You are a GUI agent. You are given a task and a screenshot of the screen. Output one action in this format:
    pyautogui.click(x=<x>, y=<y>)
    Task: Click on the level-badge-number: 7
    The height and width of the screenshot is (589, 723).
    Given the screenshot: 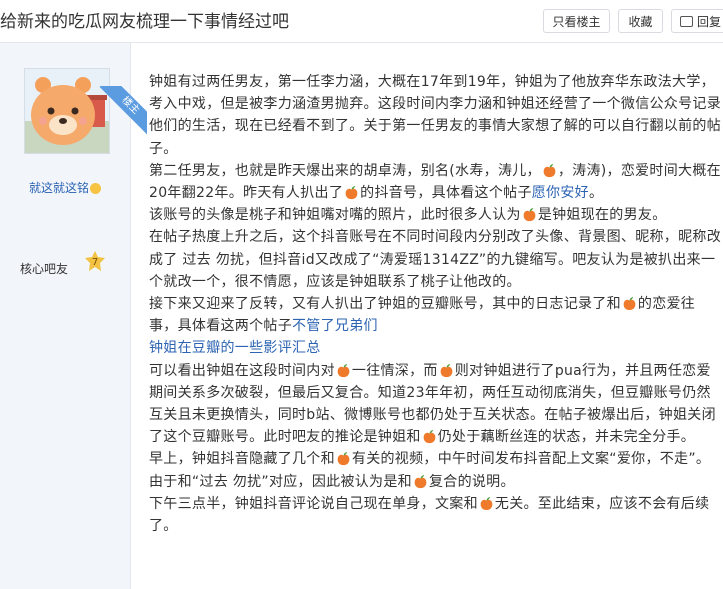 What is the action you would take?
    pyautogui.click(x=95, y=262)
    